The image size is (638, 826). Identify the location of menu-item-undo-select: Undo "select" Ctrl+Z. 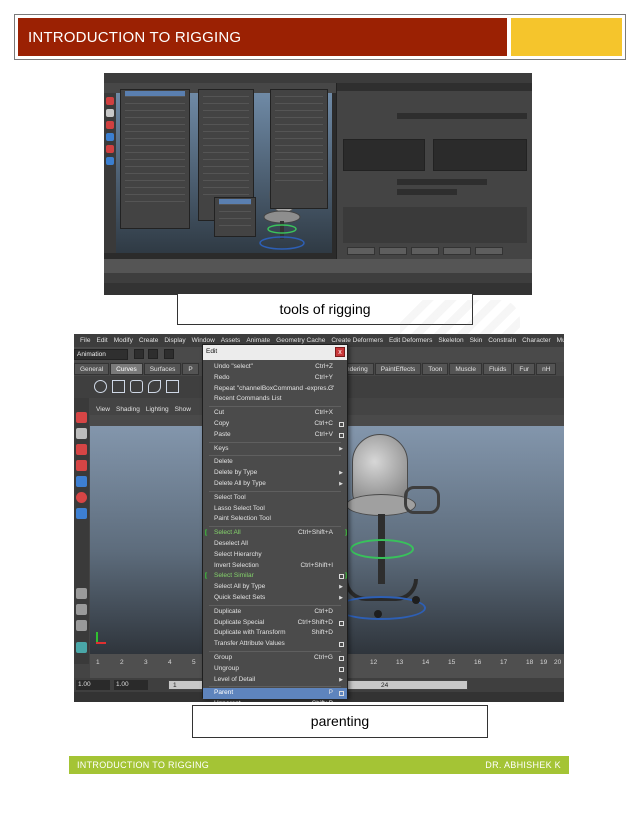
(275, 367).